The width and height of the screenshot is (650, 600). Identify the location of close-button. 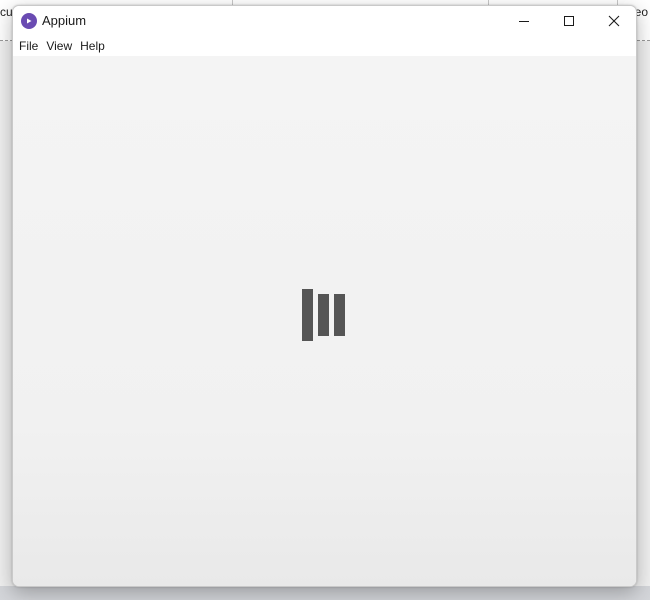
(613, 21).